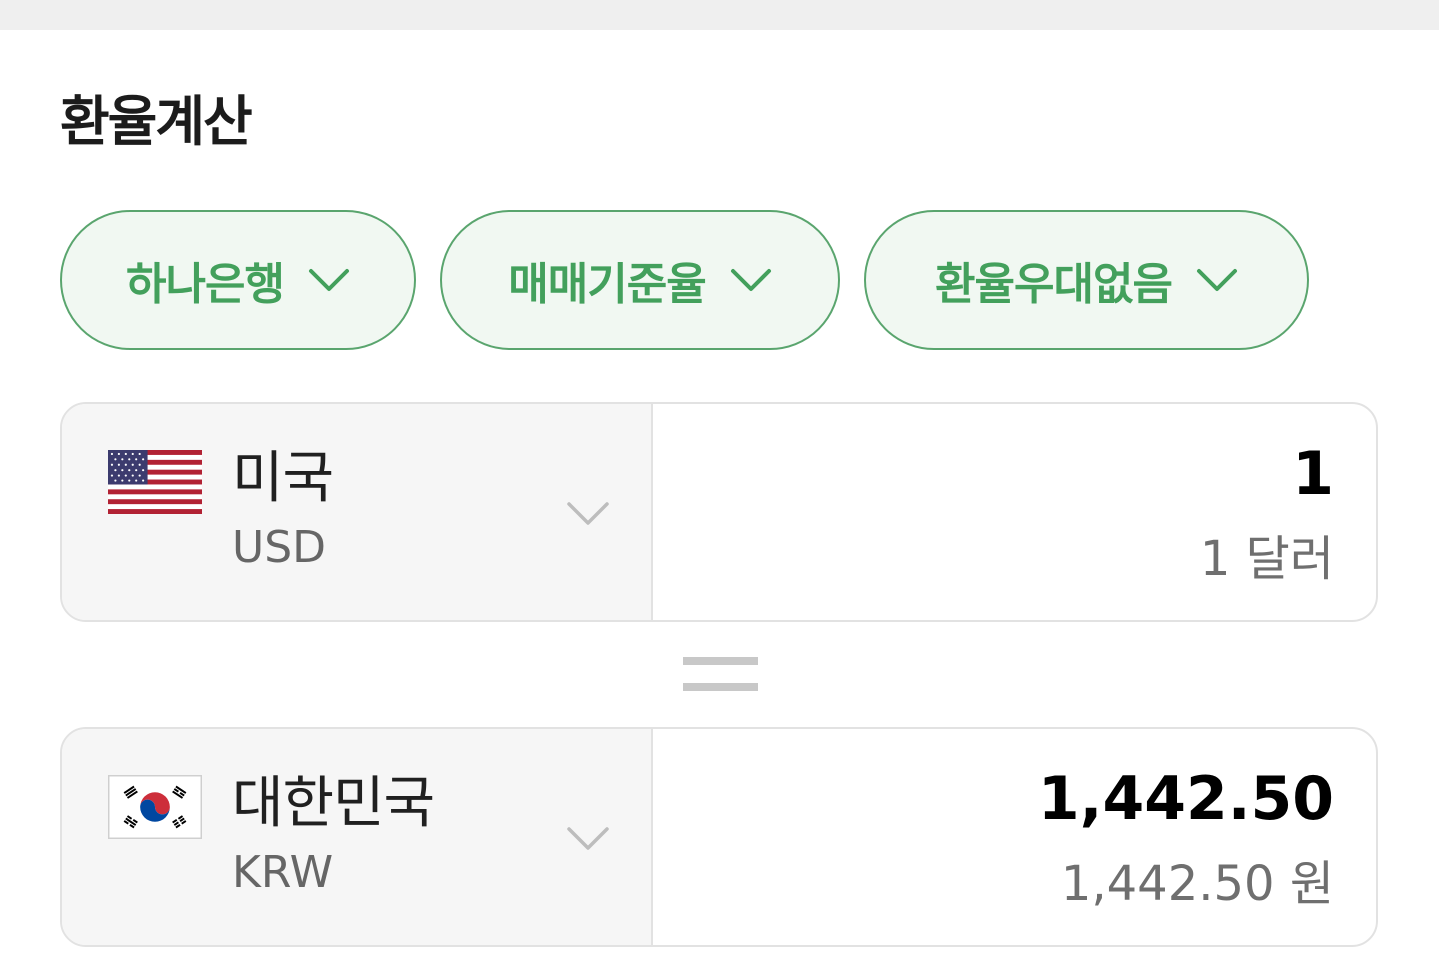 Image resolution: width=1439 pixels, height=976 pixels. I want to click on top-divider-strip, so click(719, 15).